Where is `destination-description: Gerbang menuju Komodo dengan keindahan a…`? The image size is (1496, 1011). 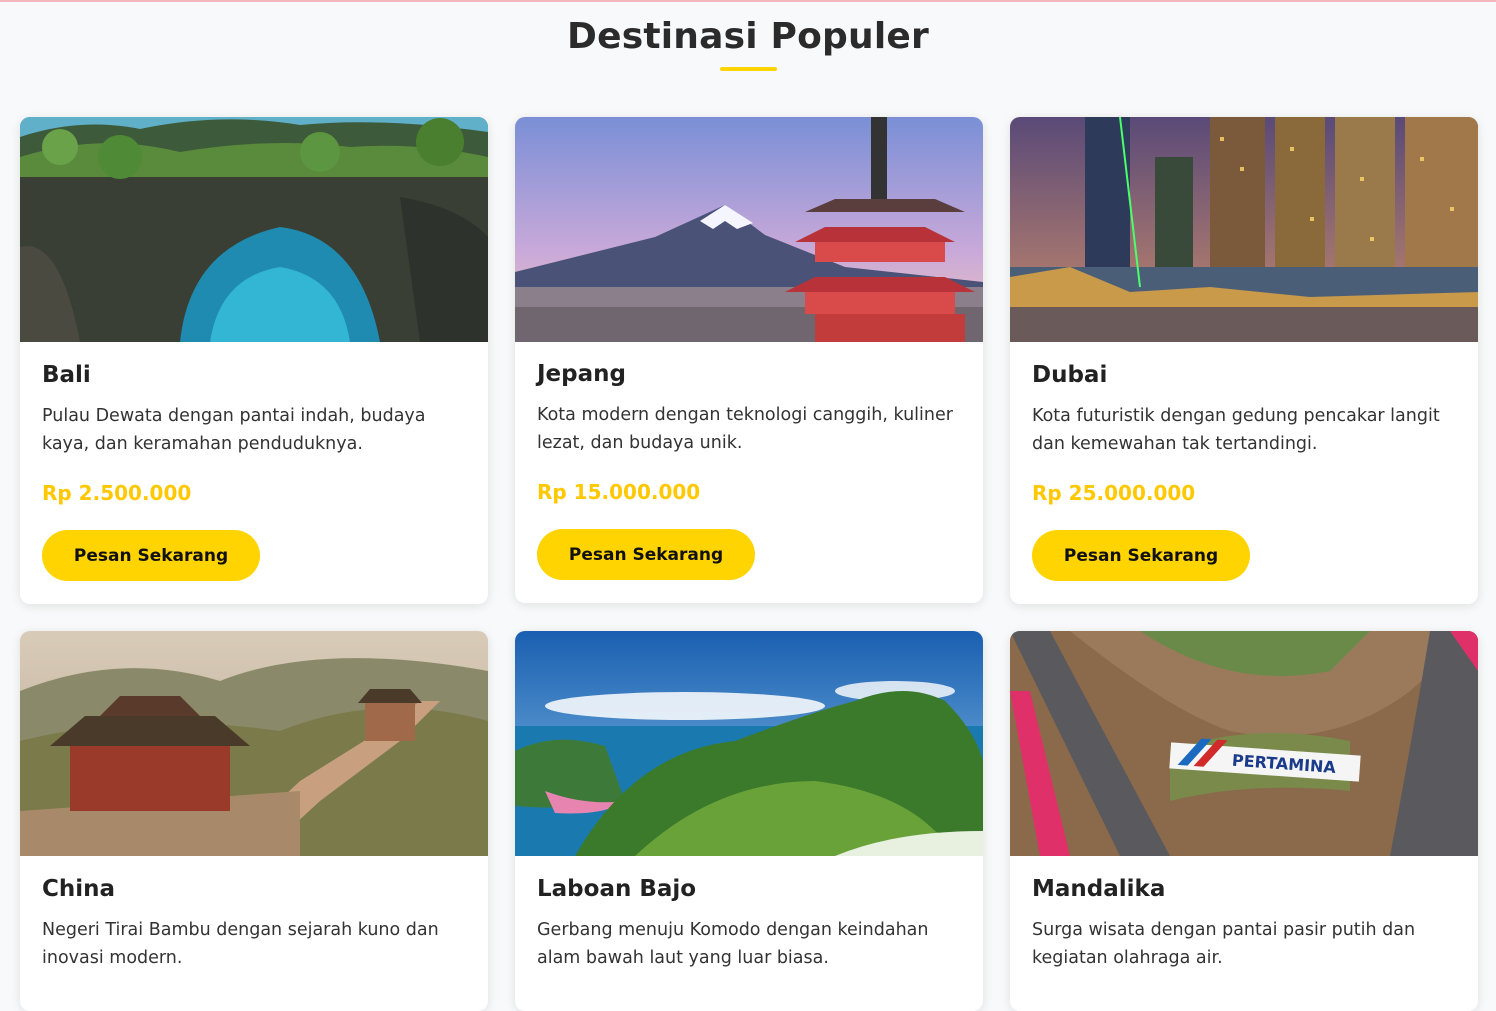
destination-description: Gerbang menuju Komodo dengan keindahan a… is located at coordinates (733, 944).